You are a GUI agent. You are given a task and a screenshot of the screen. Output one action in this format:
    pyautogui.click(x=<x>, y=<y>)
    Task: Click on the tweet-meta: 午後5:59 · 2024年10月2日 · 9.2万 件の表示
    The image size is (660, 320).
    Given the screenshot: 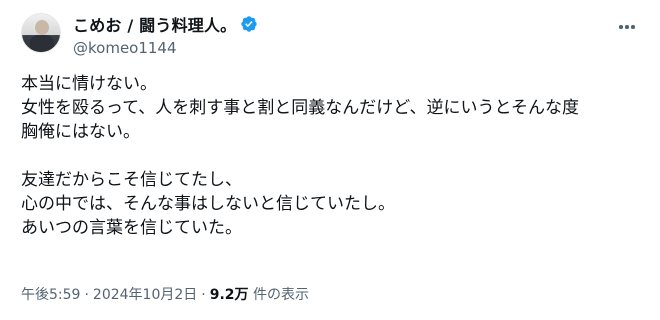 What is the action you would take?
    pyautogui.click(x=165, y=295)
    